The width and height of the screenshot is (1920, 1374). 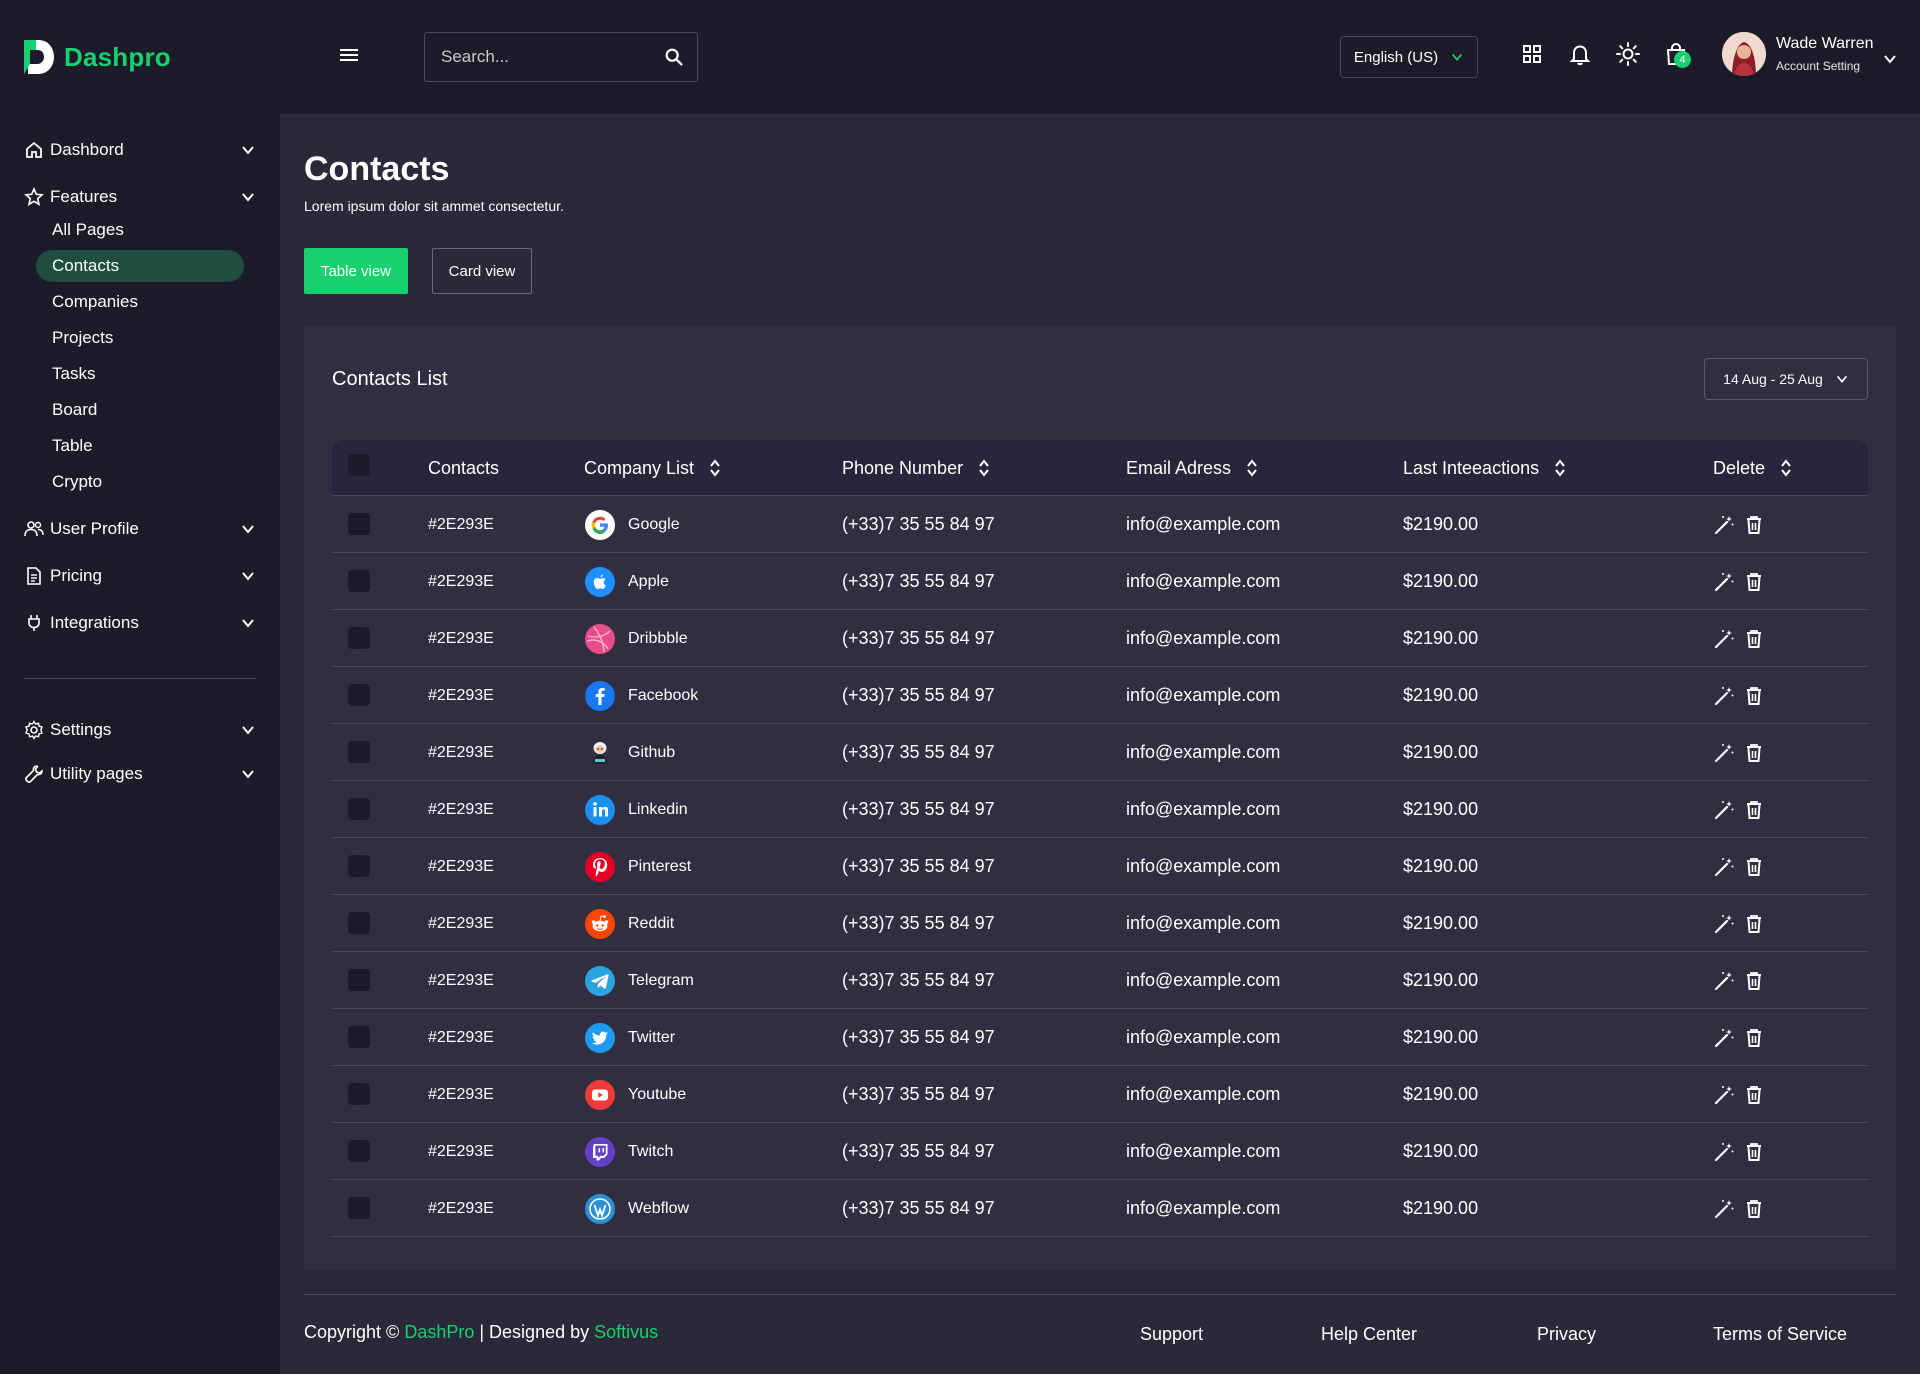 I want to click on date-range-label: 14 Aug - 25 Aug, so click(x=1773, y=379).